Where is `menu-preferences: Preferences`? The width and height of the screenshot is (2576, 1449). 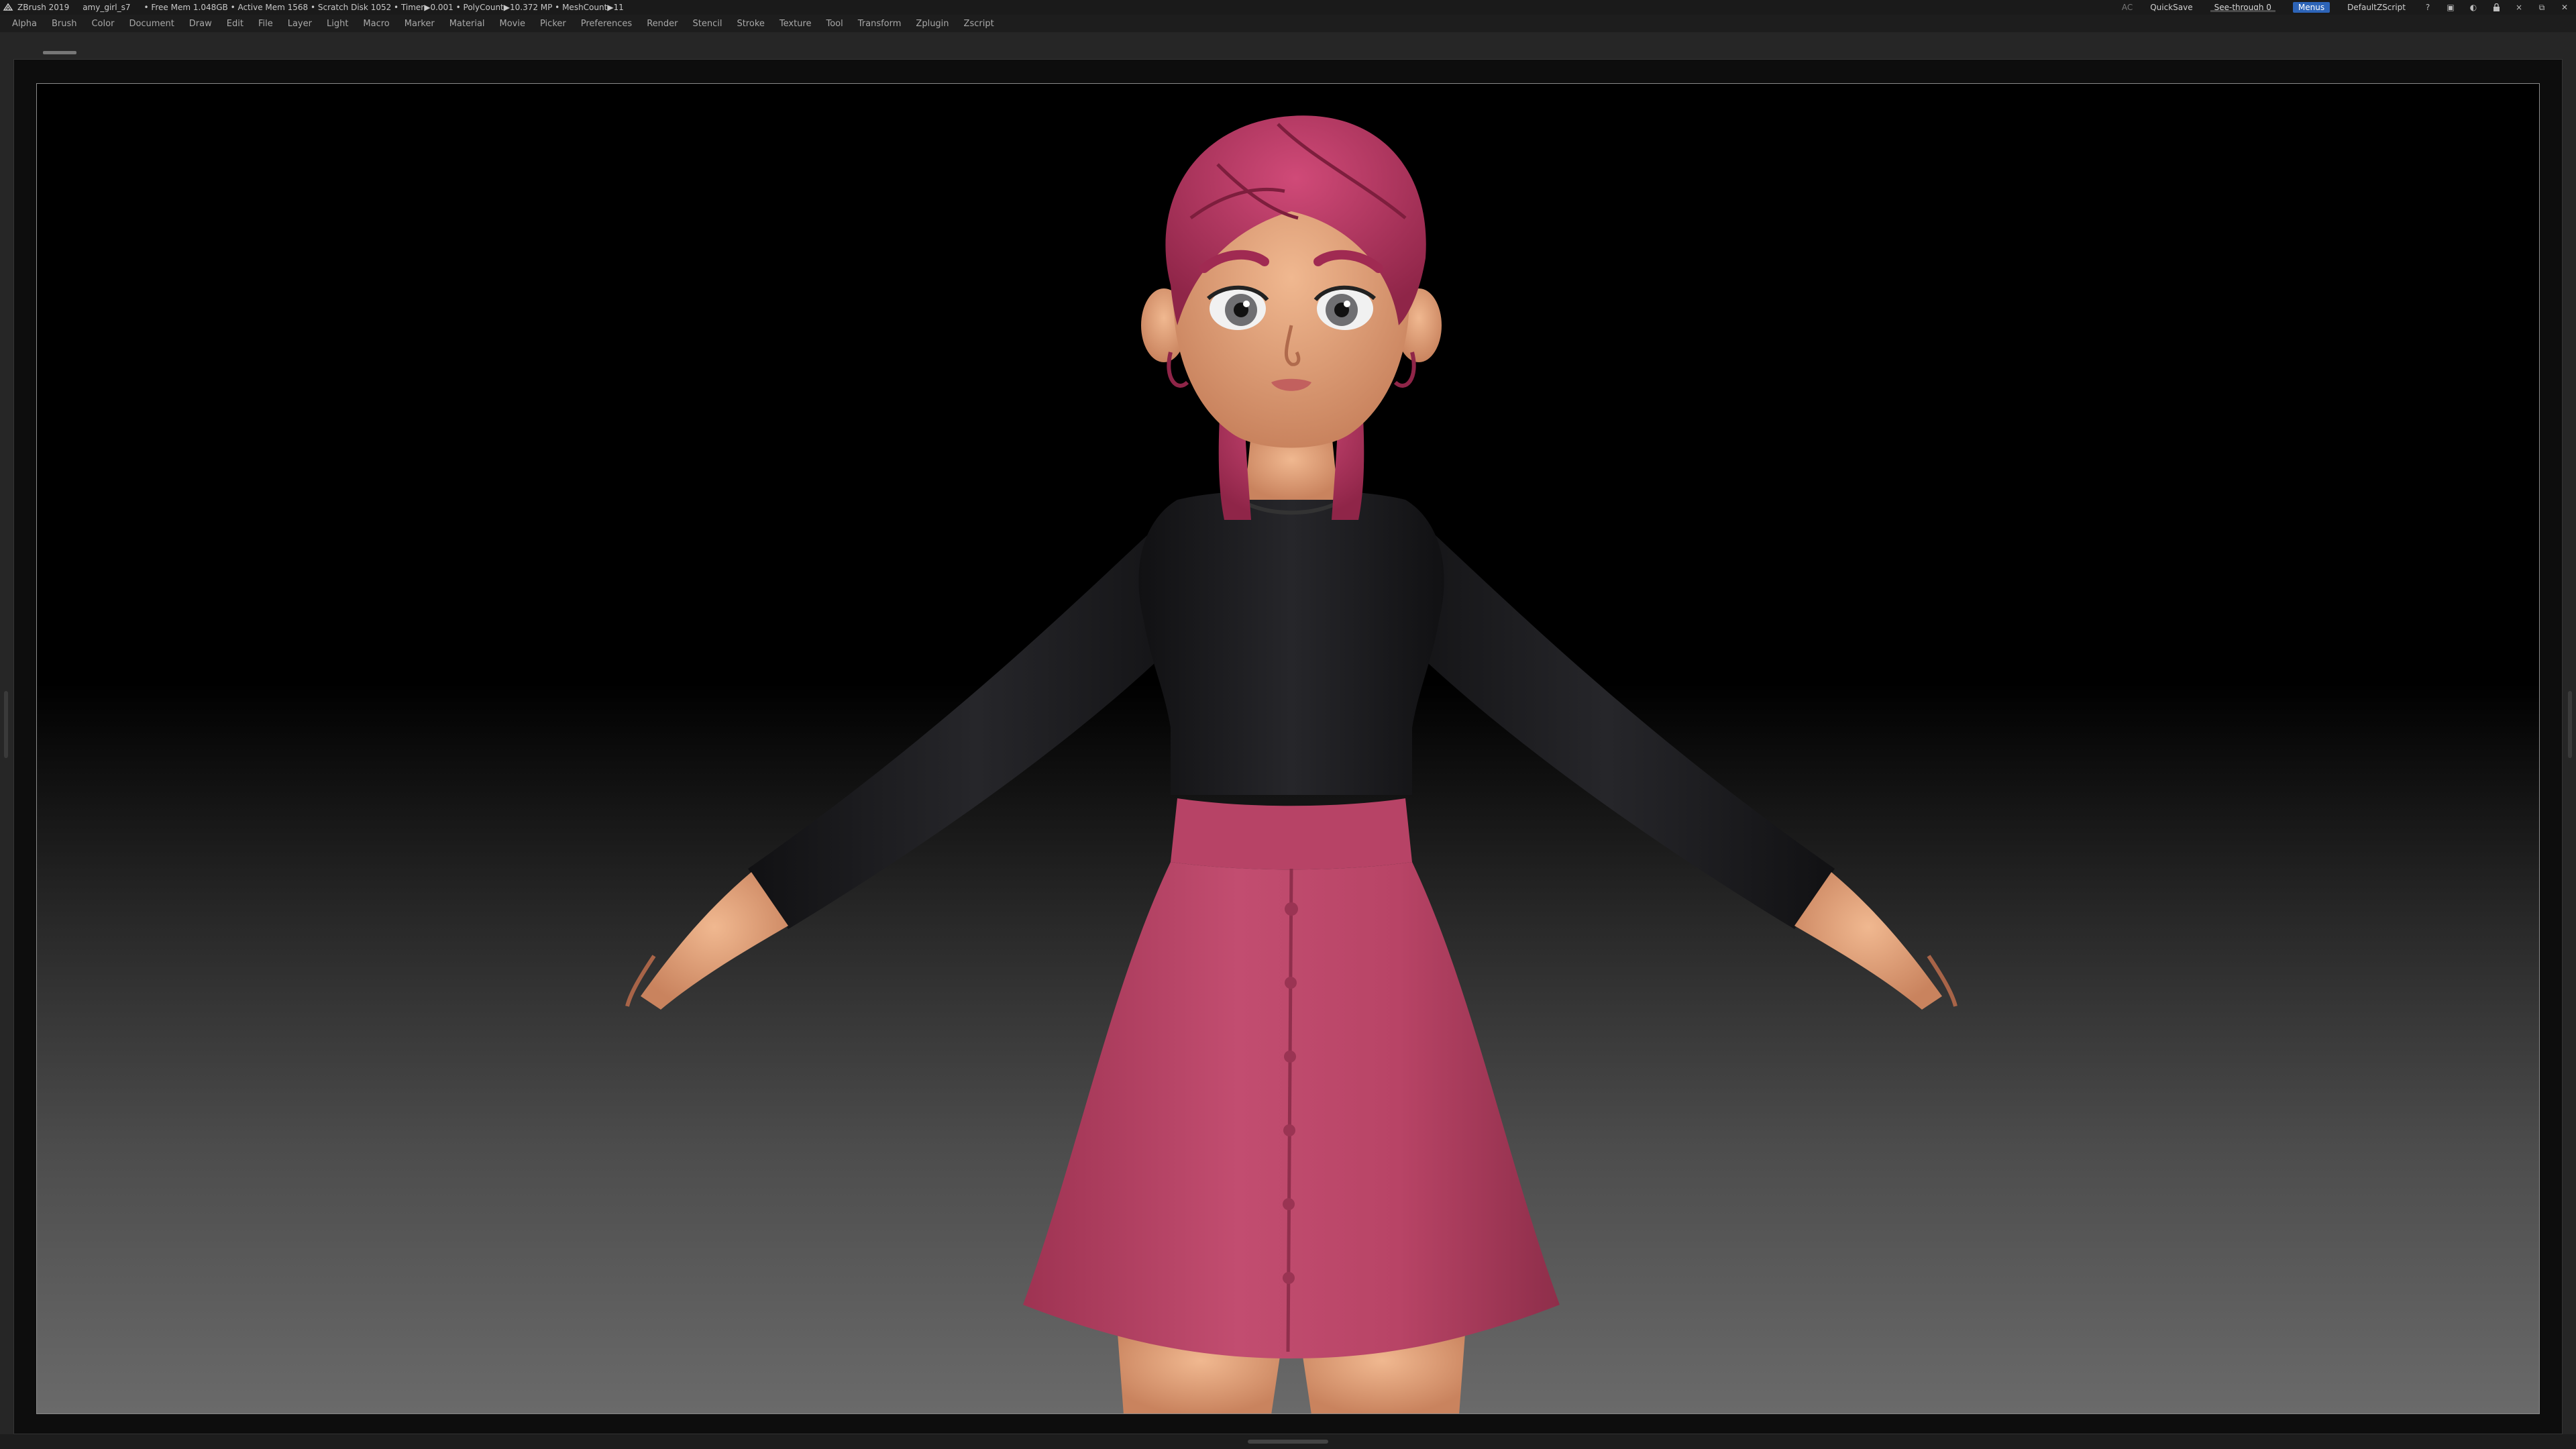
menu-preferences: Preferences is located at coordinates (606, 24).